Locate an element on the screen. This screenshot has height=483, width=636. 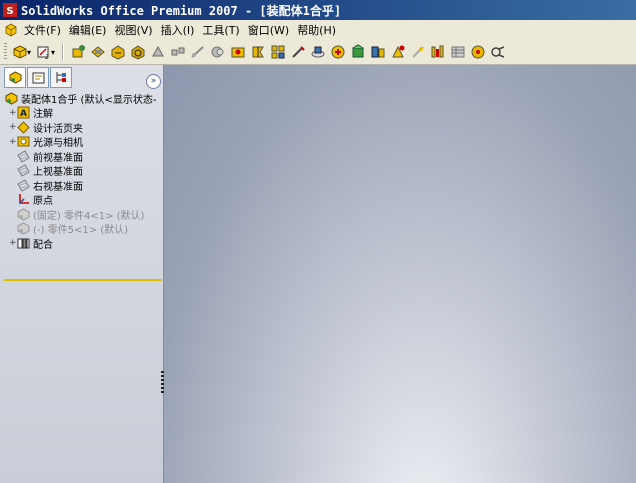
interference-icon is located at coordinates (217, 52).